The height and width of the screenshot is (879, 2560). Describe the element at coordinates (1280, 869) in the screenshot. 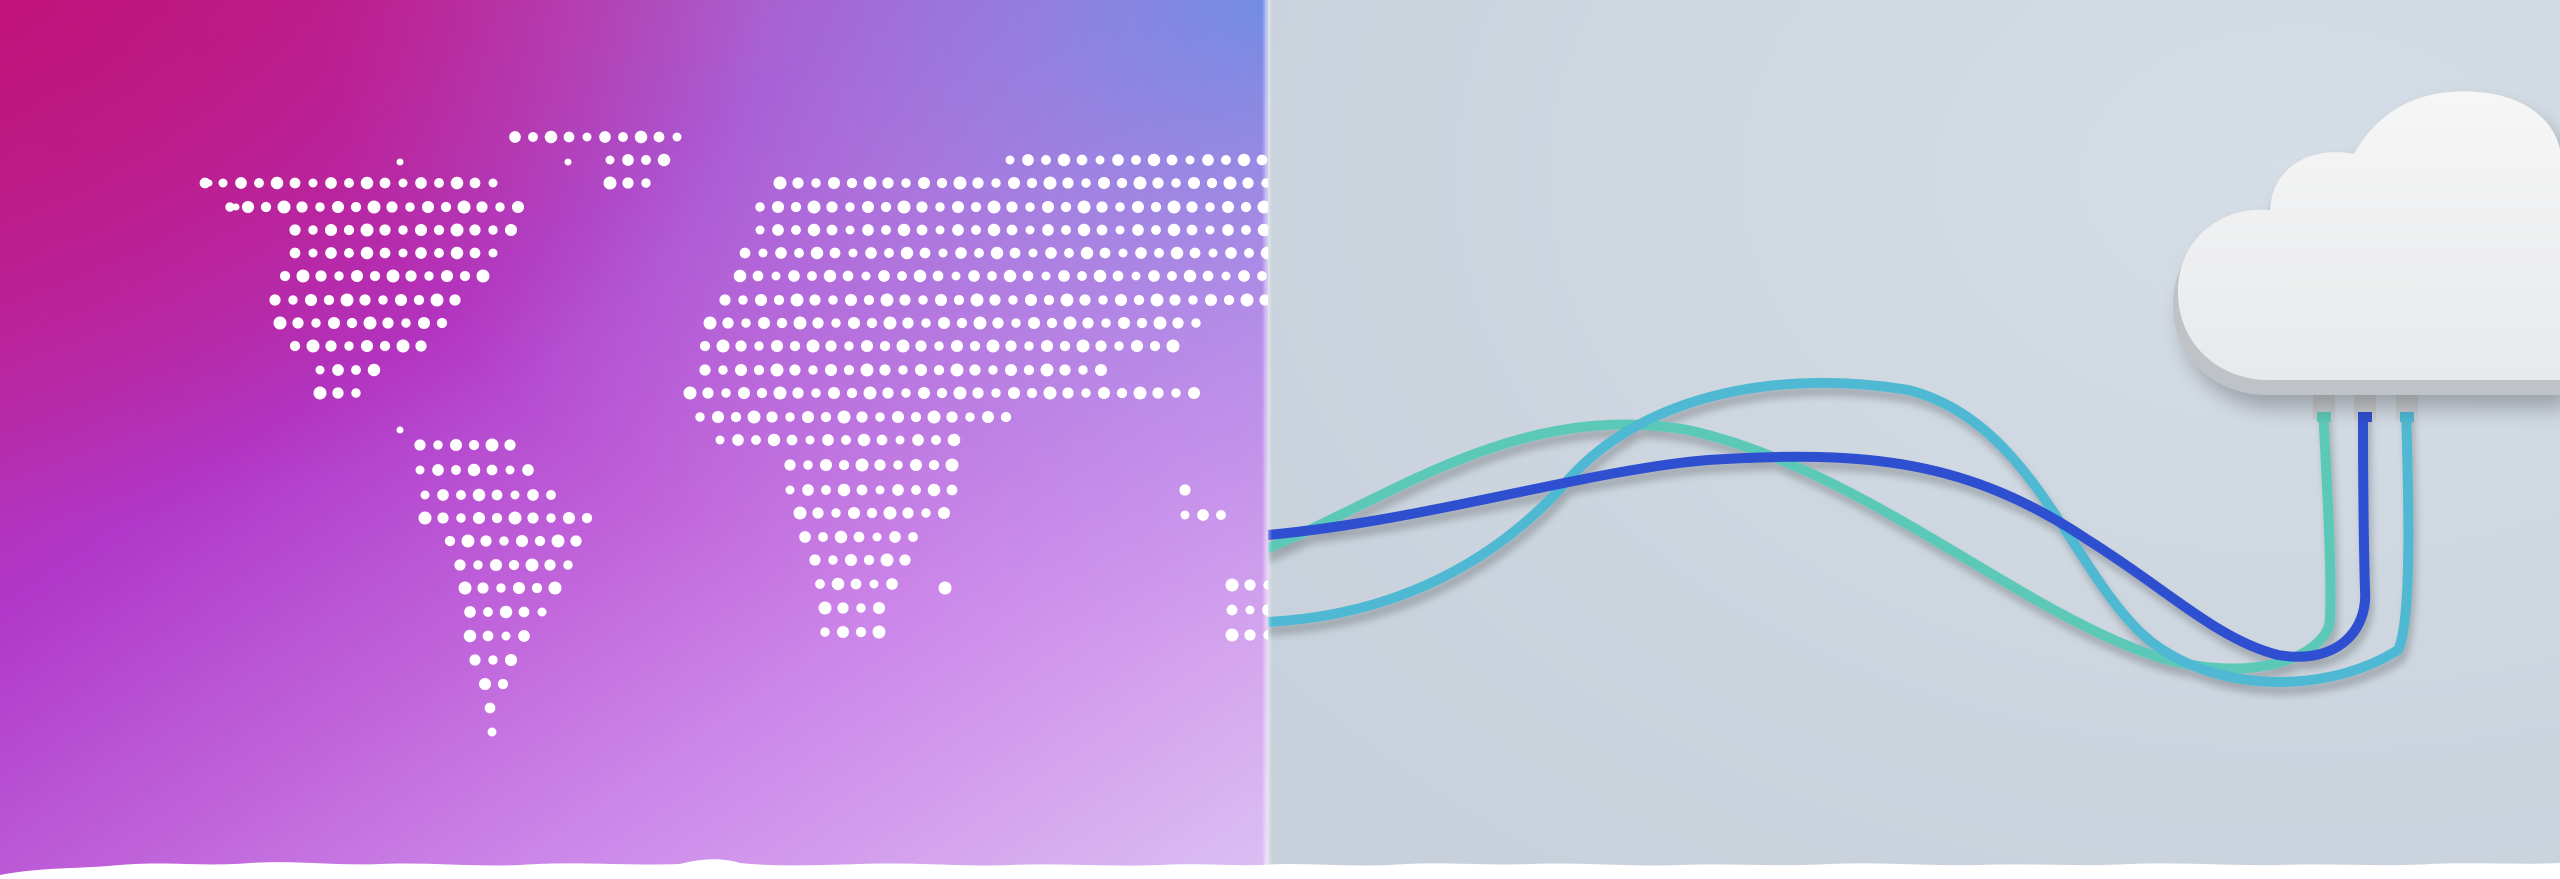

I see `torn-paper-edge` at that location.